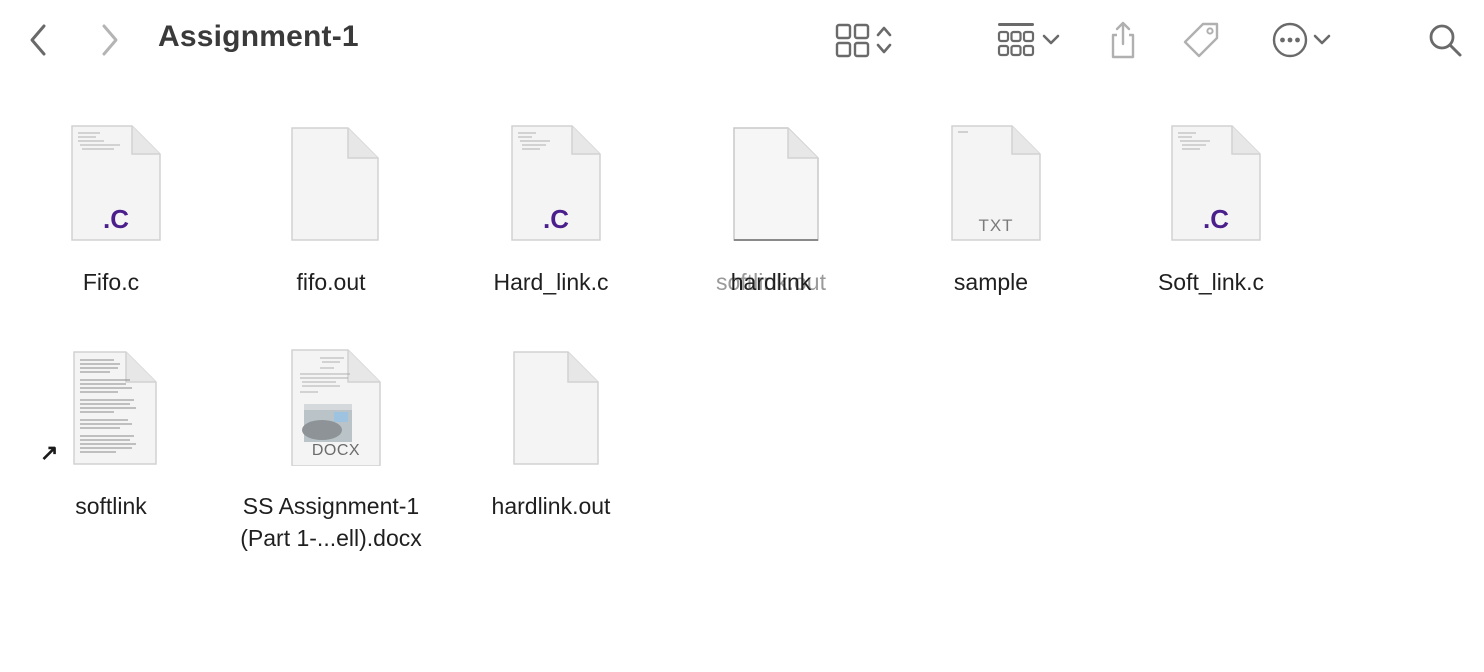 The width and height of the screenshot is (1484, 672). Describe the element at coordinates (1016, 40) in the screenshot. I see `group-grid-icon` at that location.